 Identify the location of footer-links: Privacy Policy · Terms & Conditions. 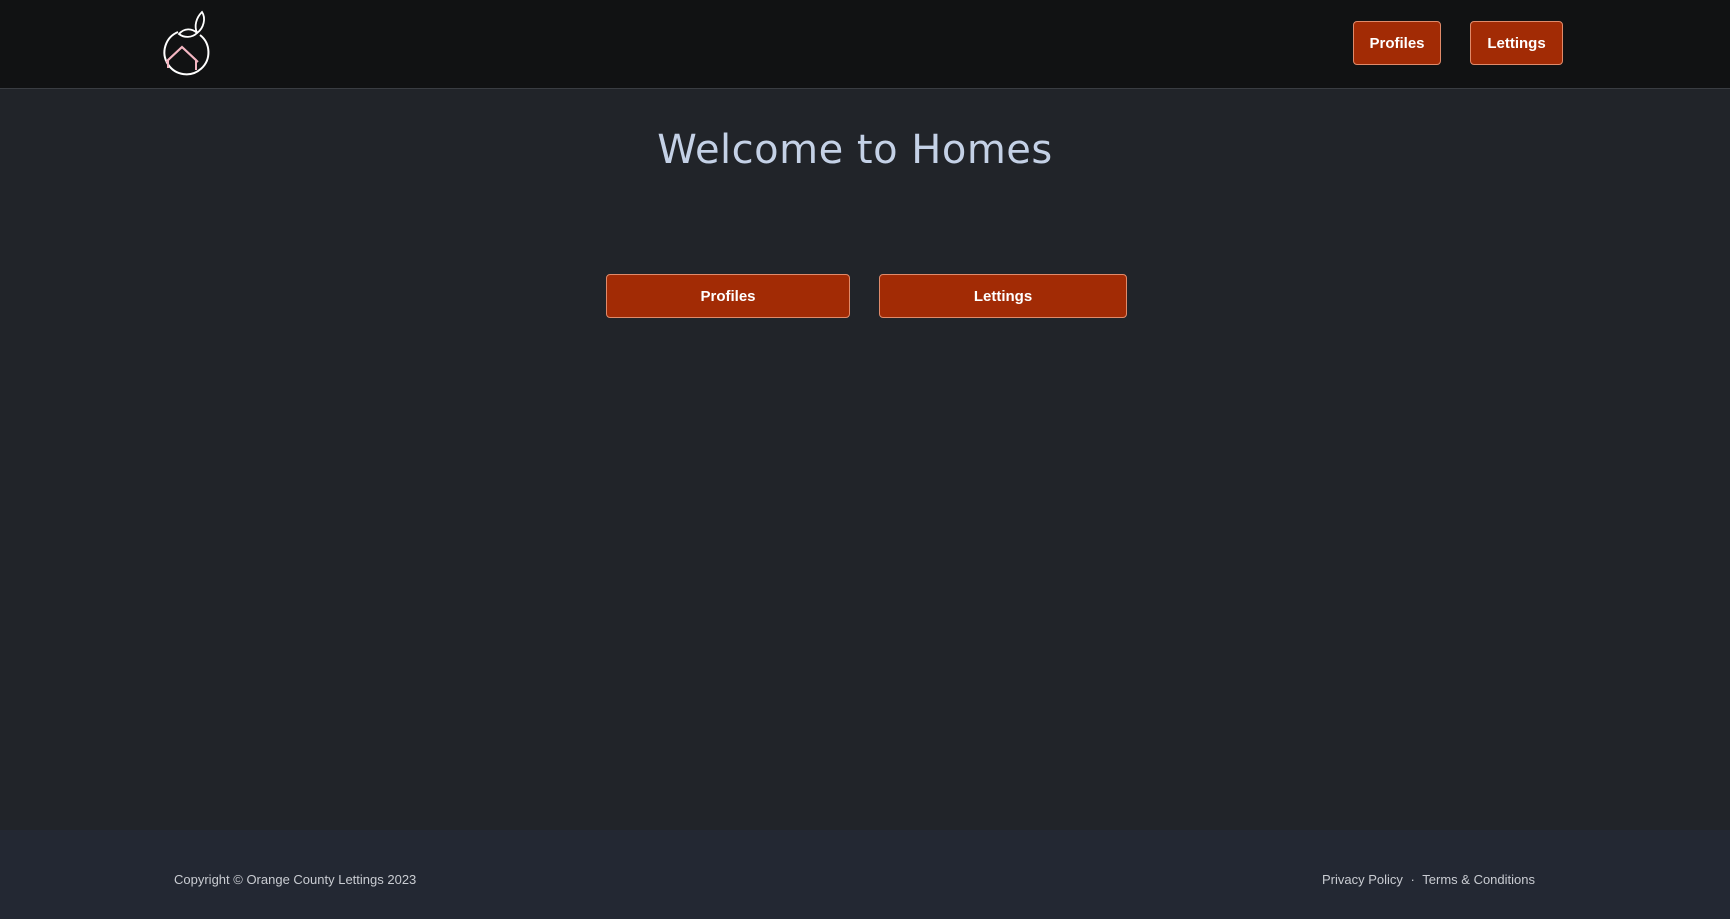
(1428, 879).